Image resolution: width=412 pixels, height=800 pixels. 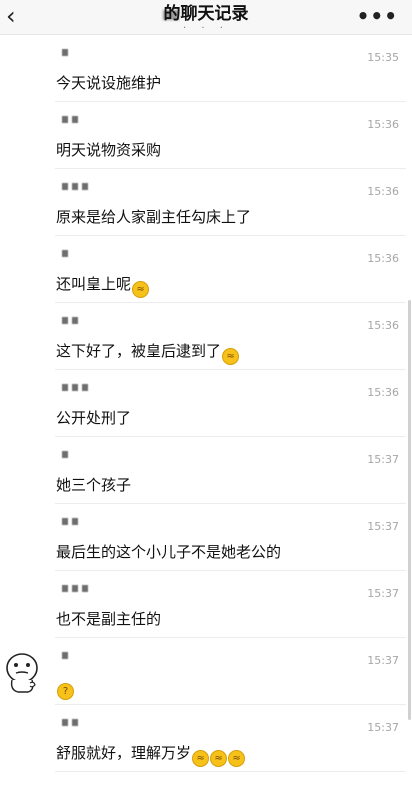 What do you see at coordinates (383, 57) in the screenshot?
I see `message-time: 15:35` at bounding box center [383, 57].